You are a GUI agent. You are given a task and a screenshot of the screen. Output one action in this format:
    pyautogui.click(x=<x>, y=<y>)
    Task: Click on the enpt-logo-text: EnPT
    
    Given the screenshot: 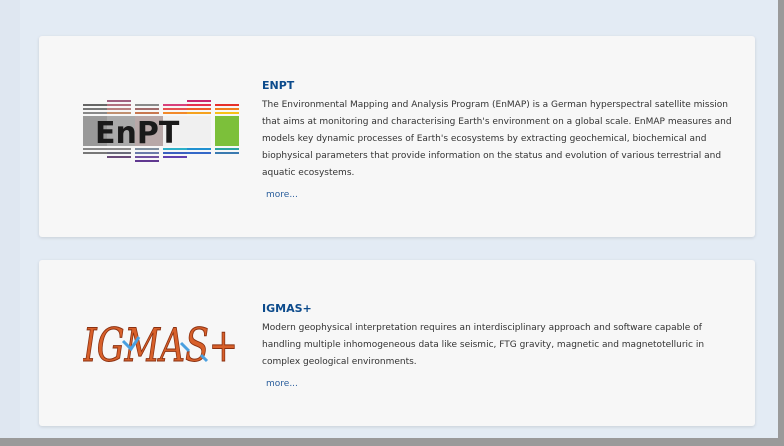 What is the action you would take?
    pyautogui.click(x=137, y=133)
    